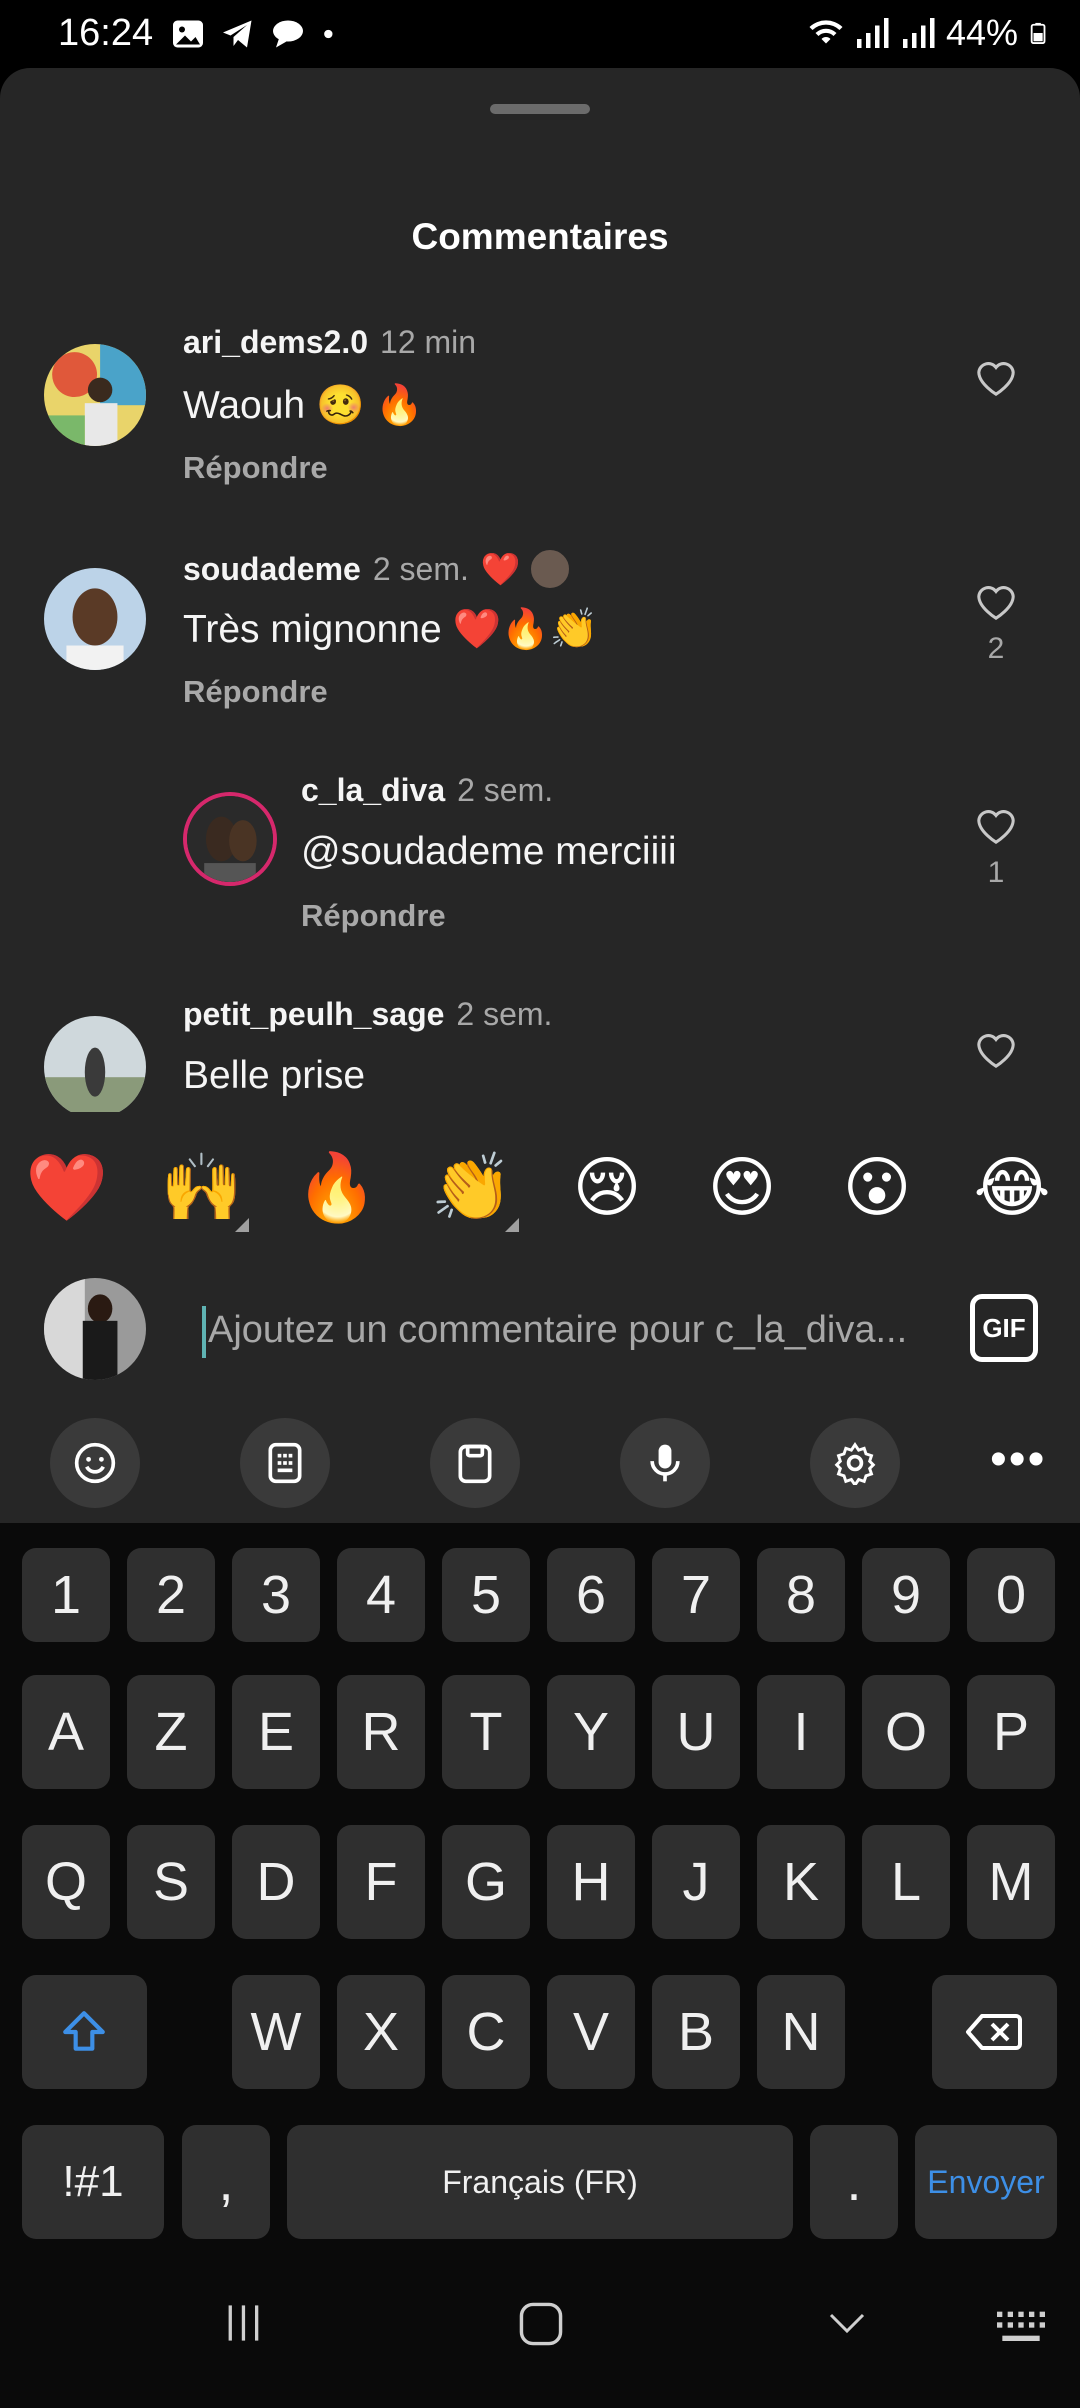 The height and width of the screenshot is (2408, 1080). Describe the element at coordinates (84, 2032) in the screenshot. I see `shift-key` at that location.